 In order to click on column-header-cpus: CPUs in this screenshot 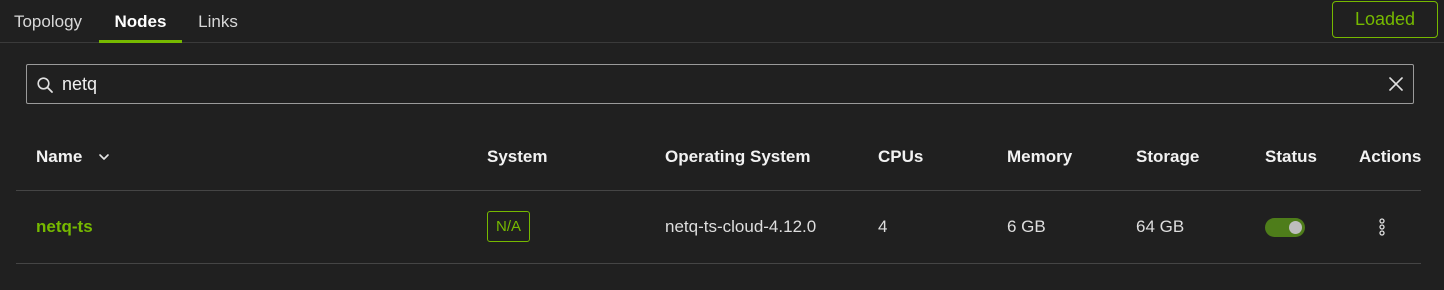, I will do `click(901, 156)`.